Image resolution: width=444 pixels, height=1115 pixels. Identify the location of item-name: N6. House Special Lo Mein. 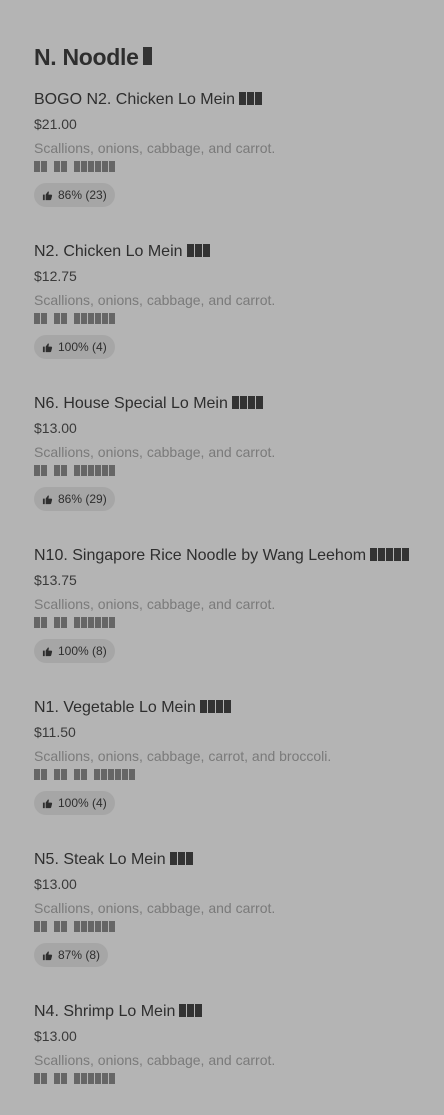
(234, 404).